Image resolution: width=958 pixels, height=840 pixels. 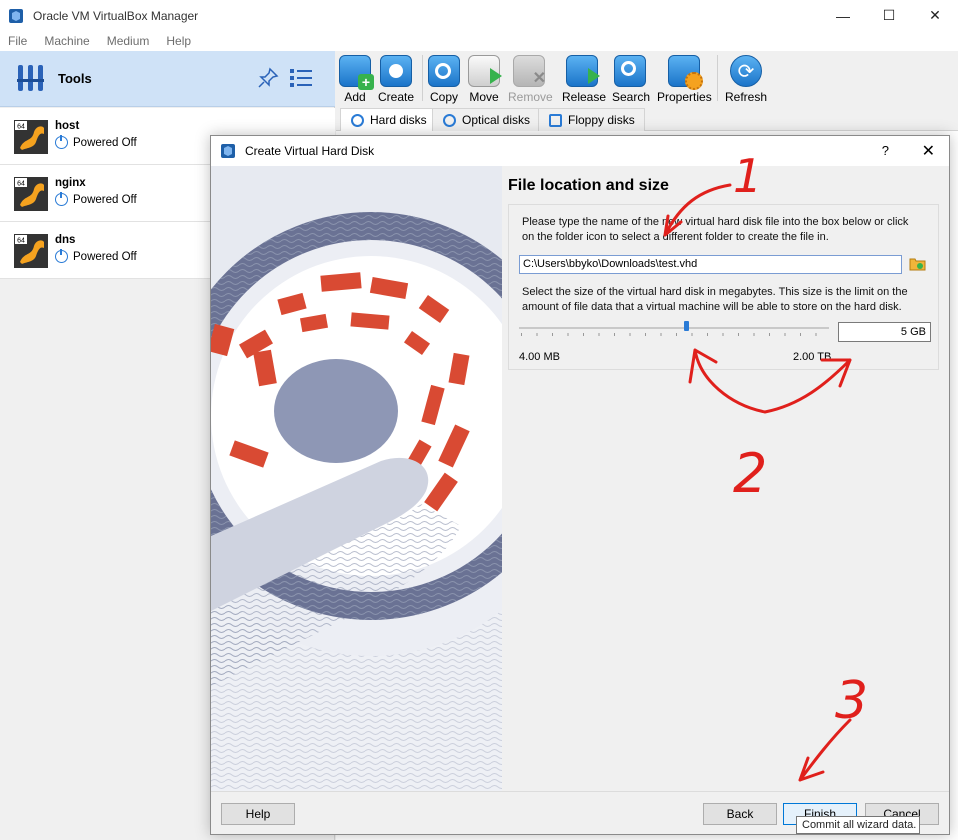 I want to click on size-slider-ticks, so click(x=676, y=334).